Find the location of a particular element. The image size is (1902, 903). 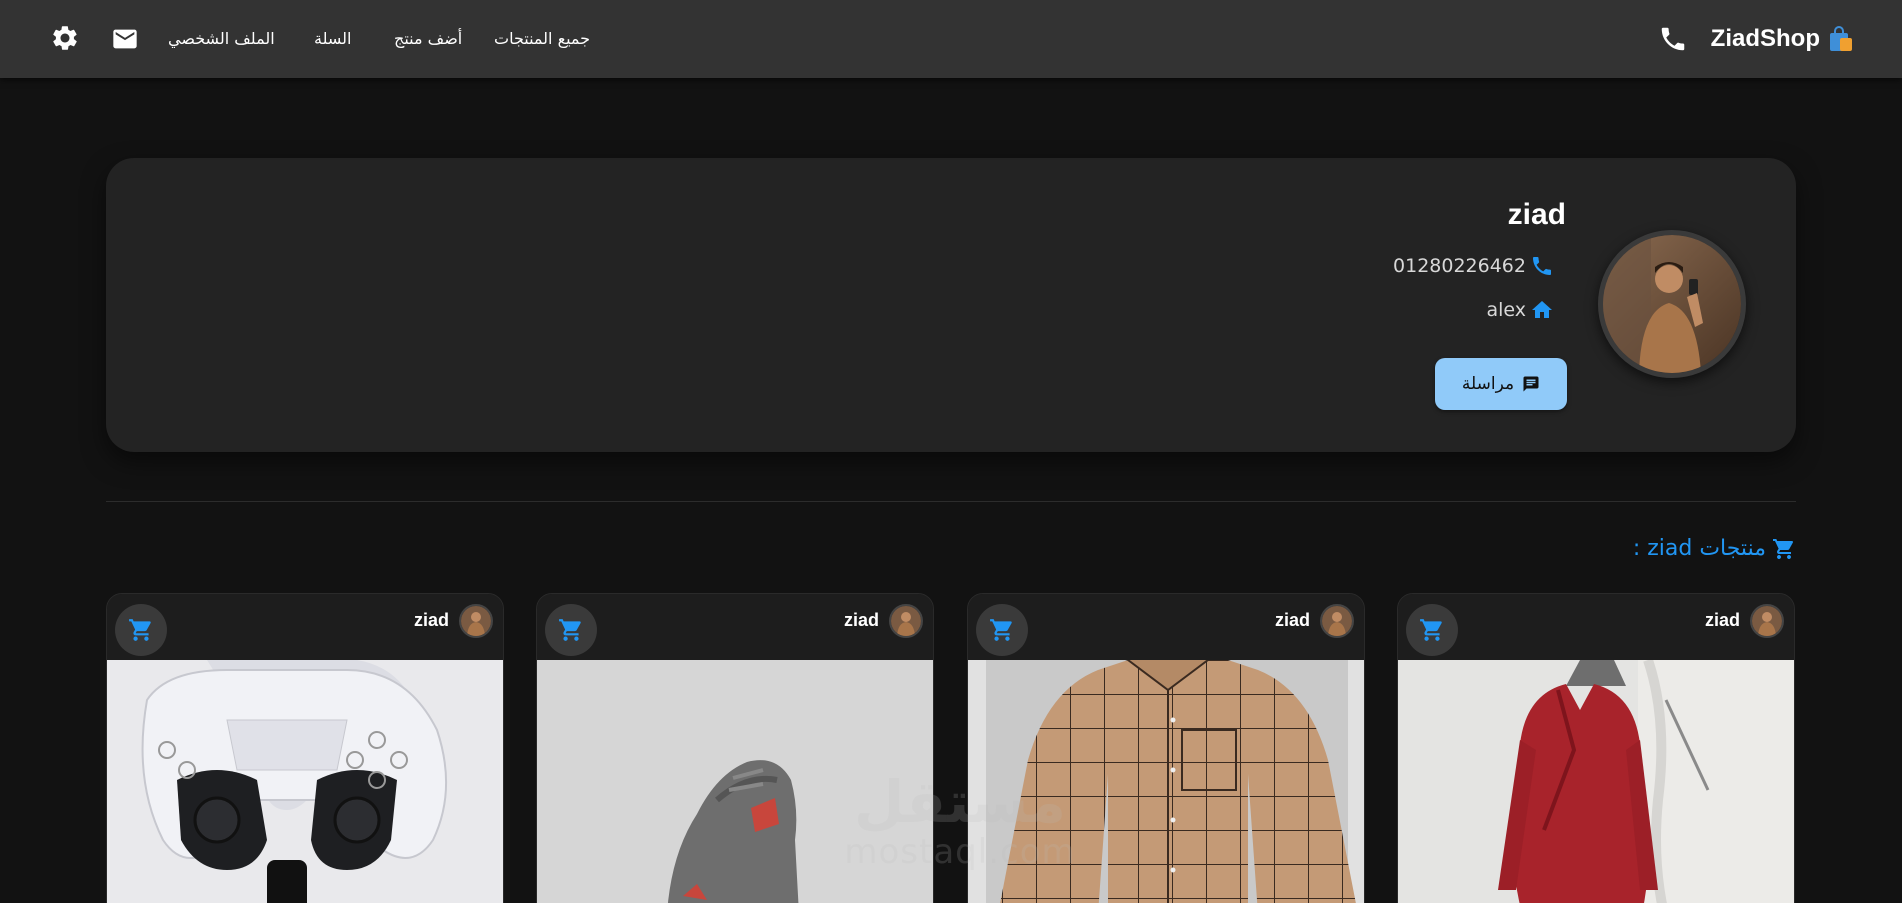

message-button: مراسلة is located at coordinates (1501, 384).